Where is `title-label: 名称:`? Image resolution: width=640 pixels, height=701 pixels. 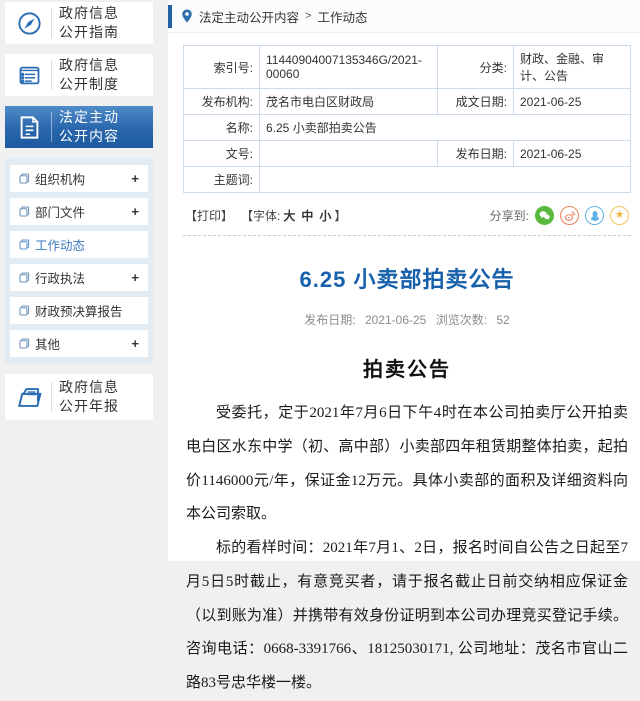 title-label: 名称: is located at coordinates (221, 127).